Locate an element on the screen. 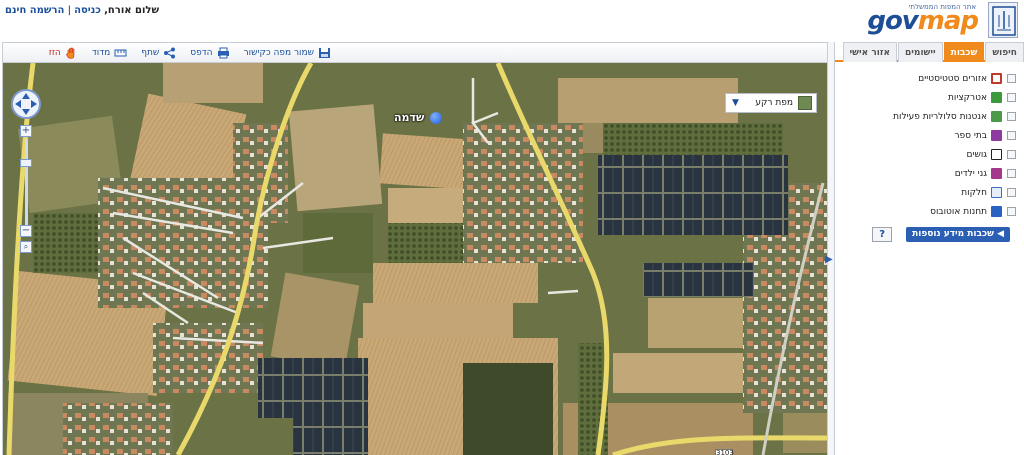  layer-item: חלקות is located at coordinates (925, 192).